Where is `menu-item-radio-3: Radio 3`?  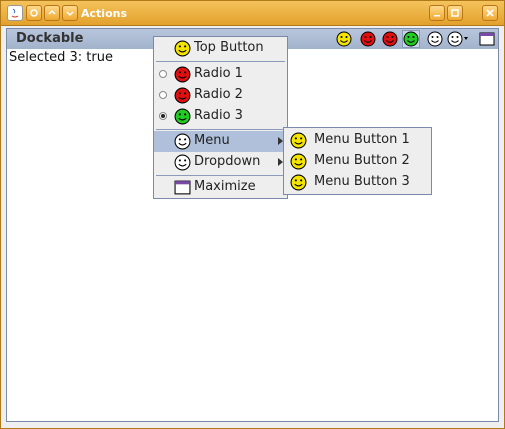 menu-item-radio-3: Radio 3 is located at coordinates (220, 116).